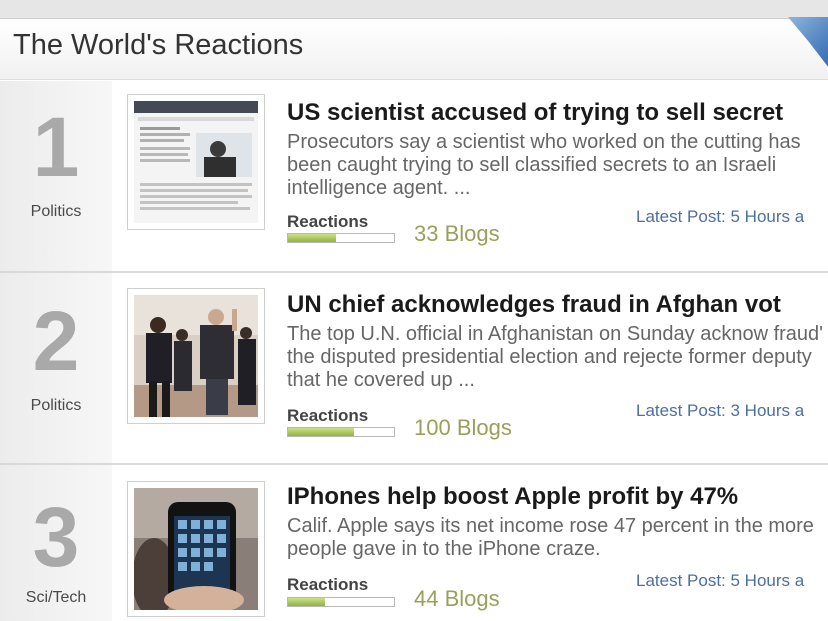 Image resolution: width=828 pixels, height=621 pixels. I want to click on rank-column: 2 Politics, so click(56, 368).